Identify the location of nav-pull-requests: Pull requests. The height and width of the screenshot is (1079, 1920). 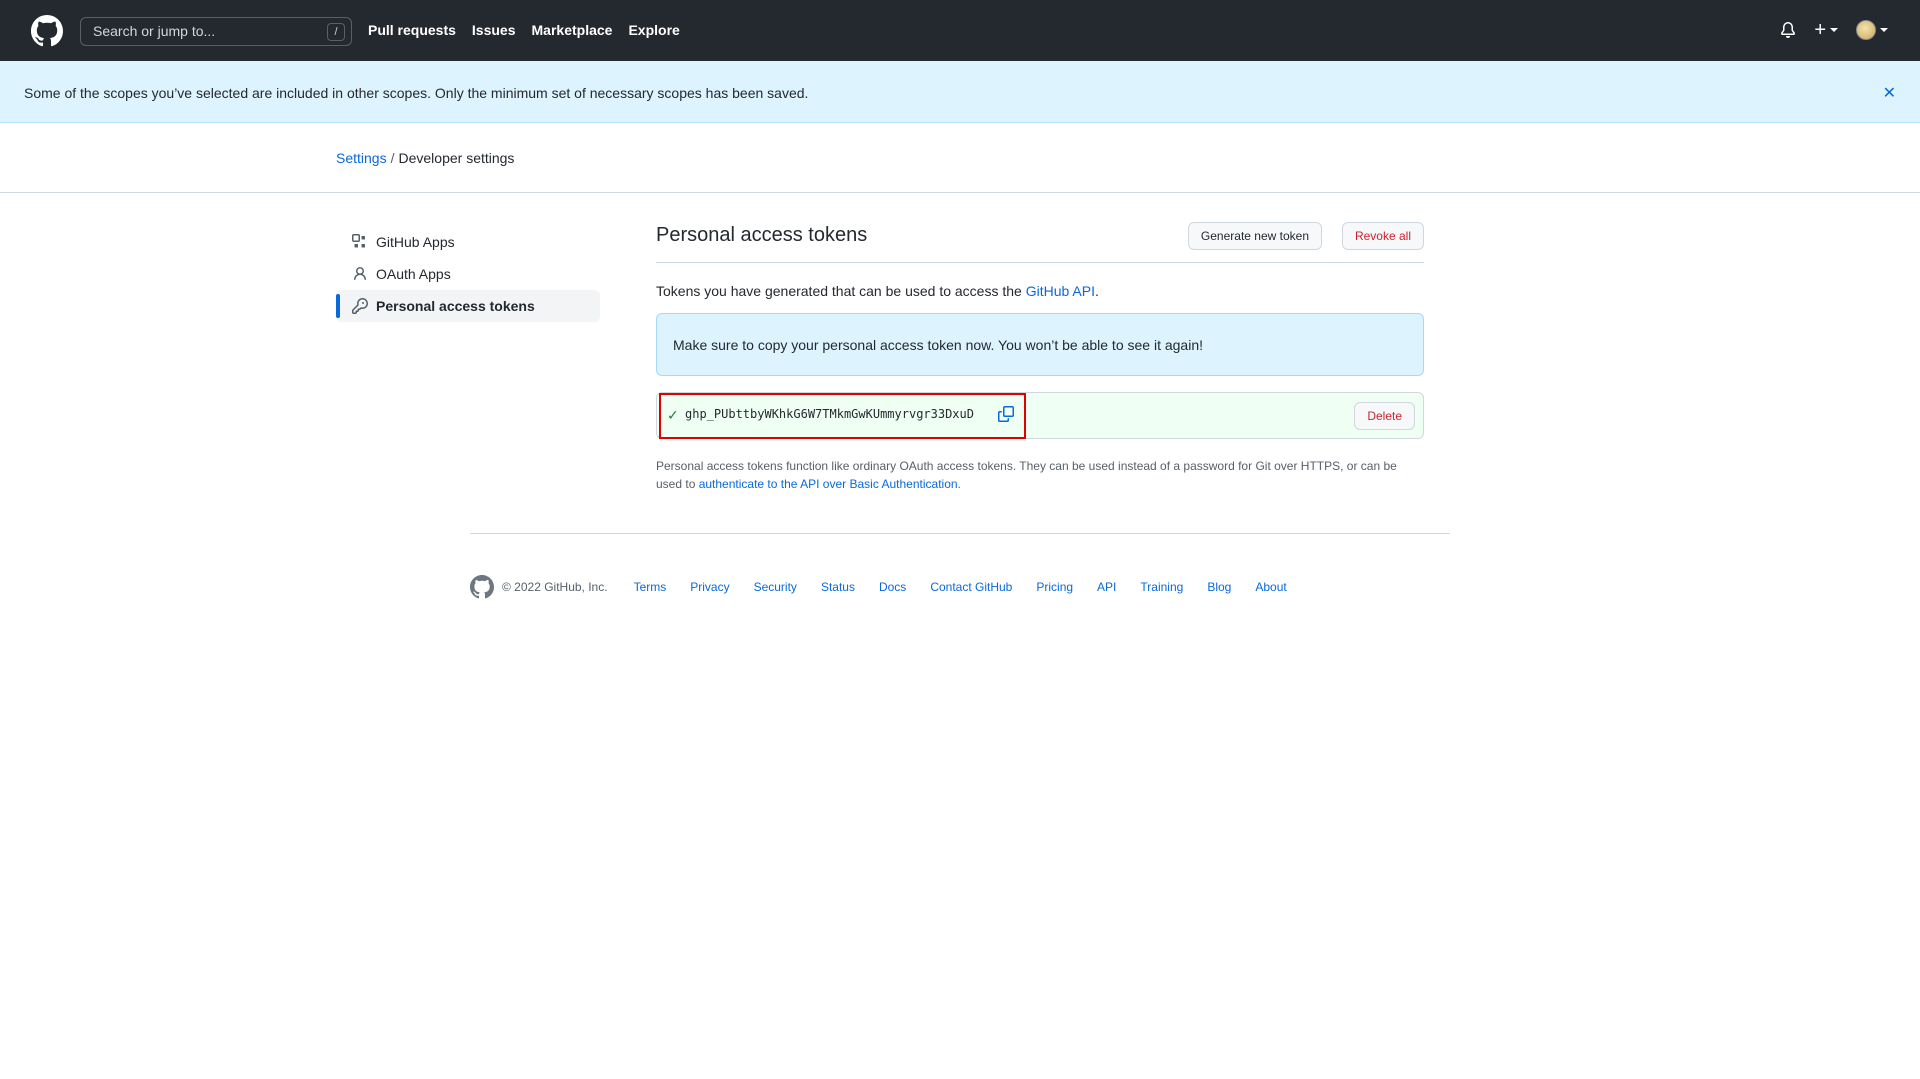
(412, 30).